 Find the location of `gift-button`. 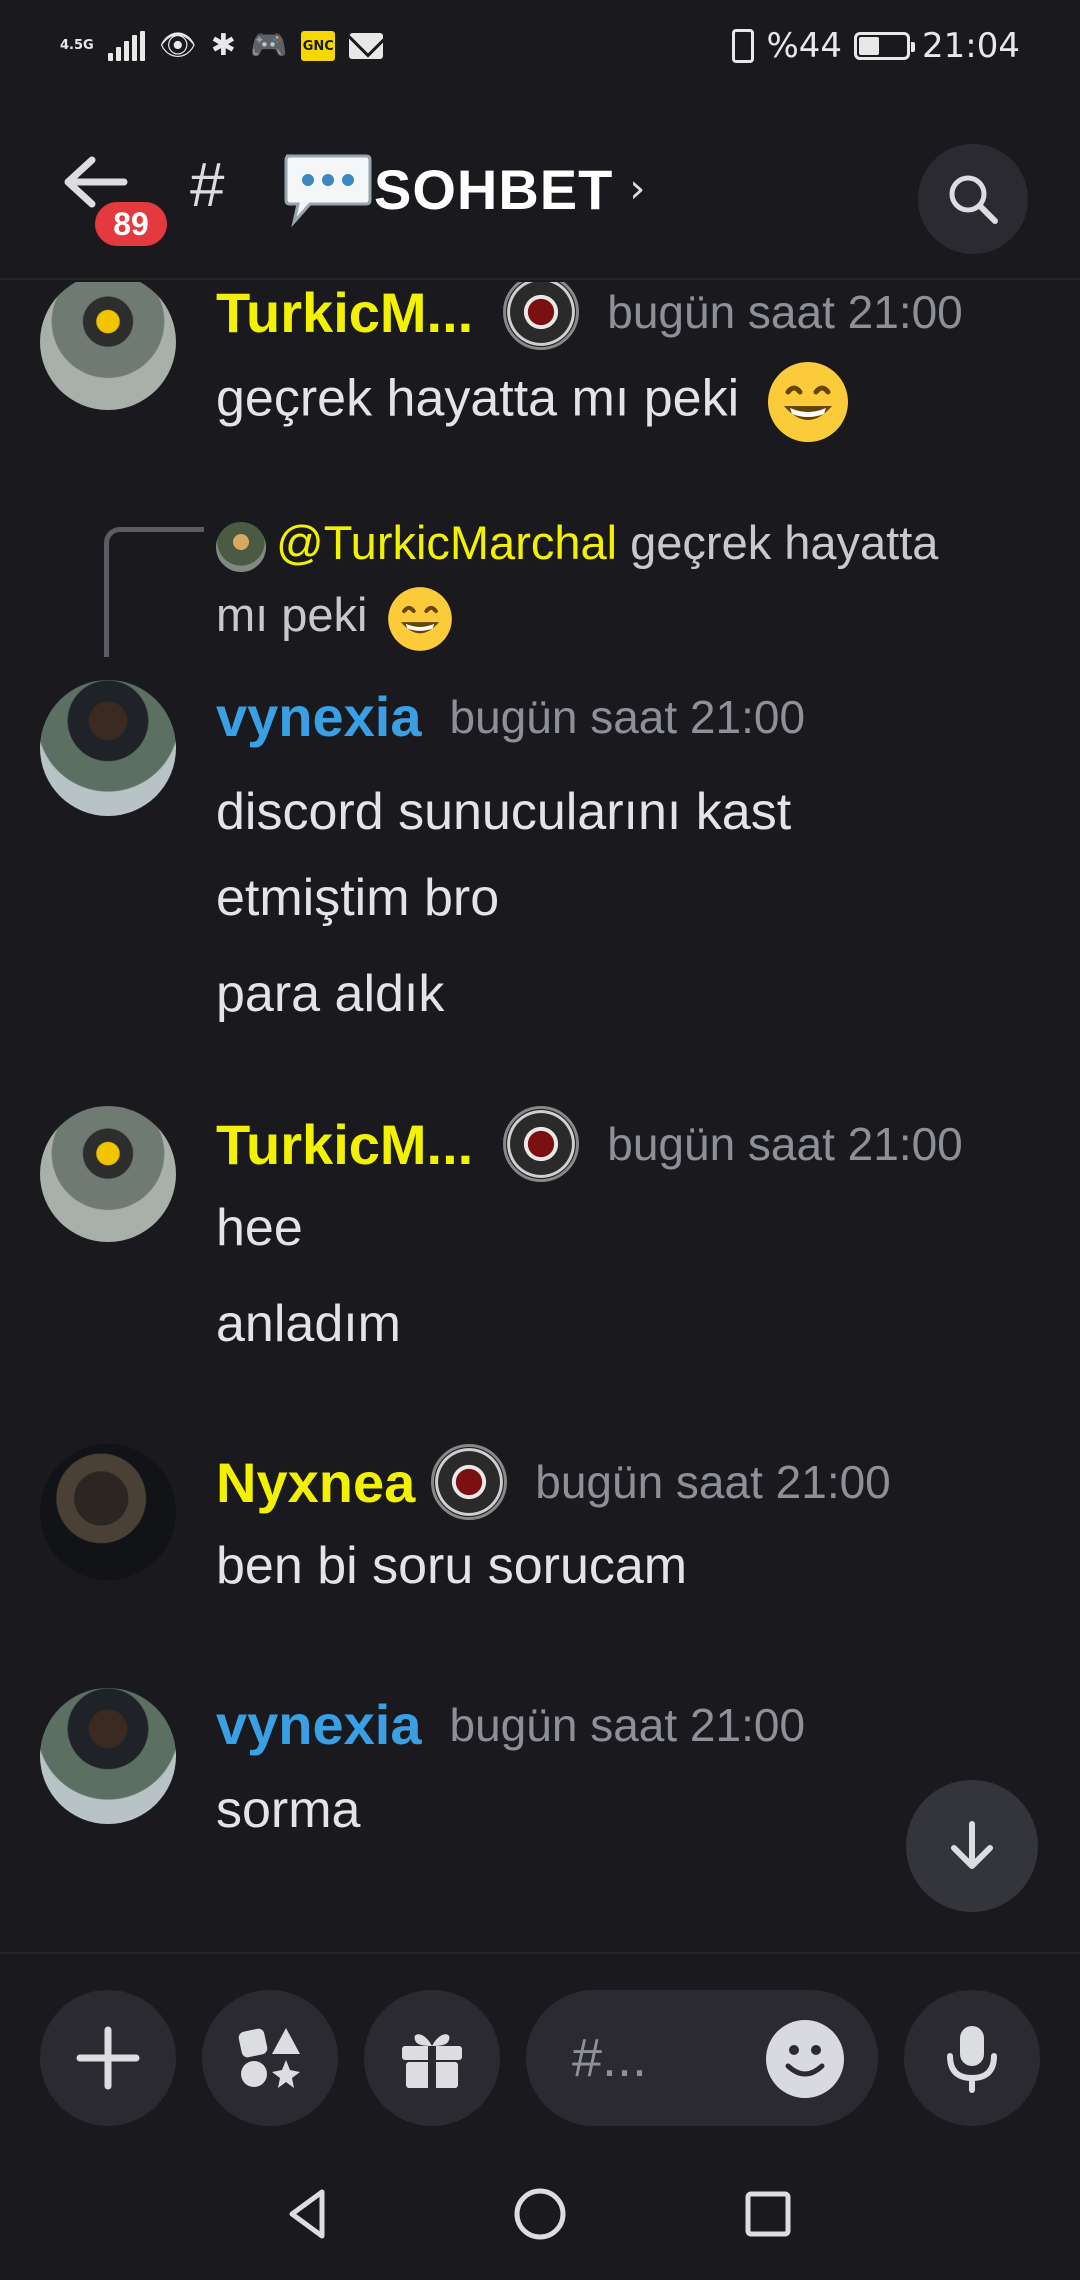

gift-button is located at coordinates (432, 2058).